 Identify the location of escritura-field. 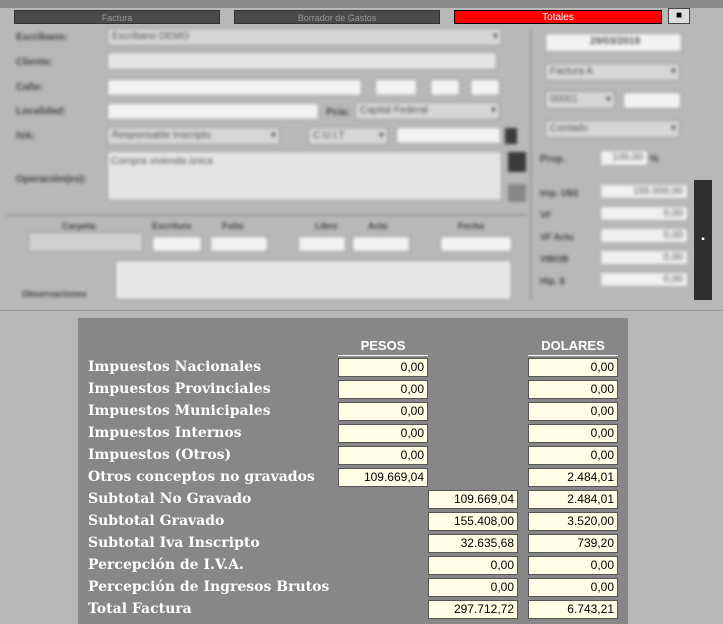
(177, 244).